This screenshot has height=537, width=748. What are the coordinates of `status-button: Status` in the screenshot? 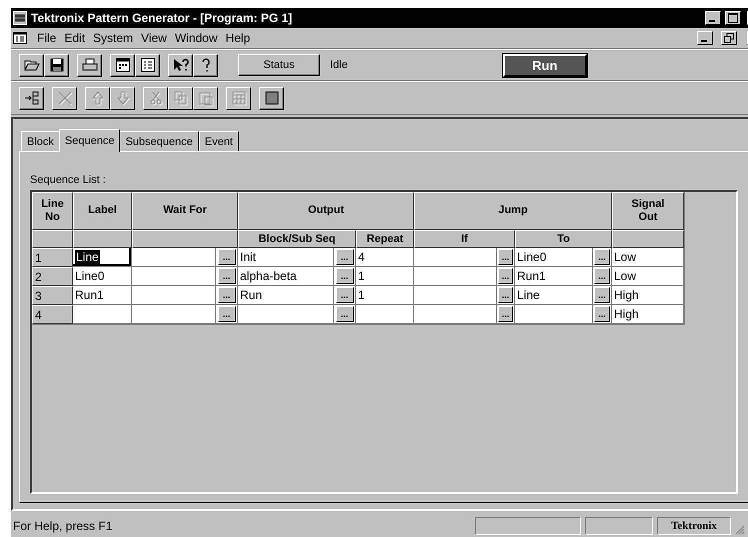 It's located at (279, 65).